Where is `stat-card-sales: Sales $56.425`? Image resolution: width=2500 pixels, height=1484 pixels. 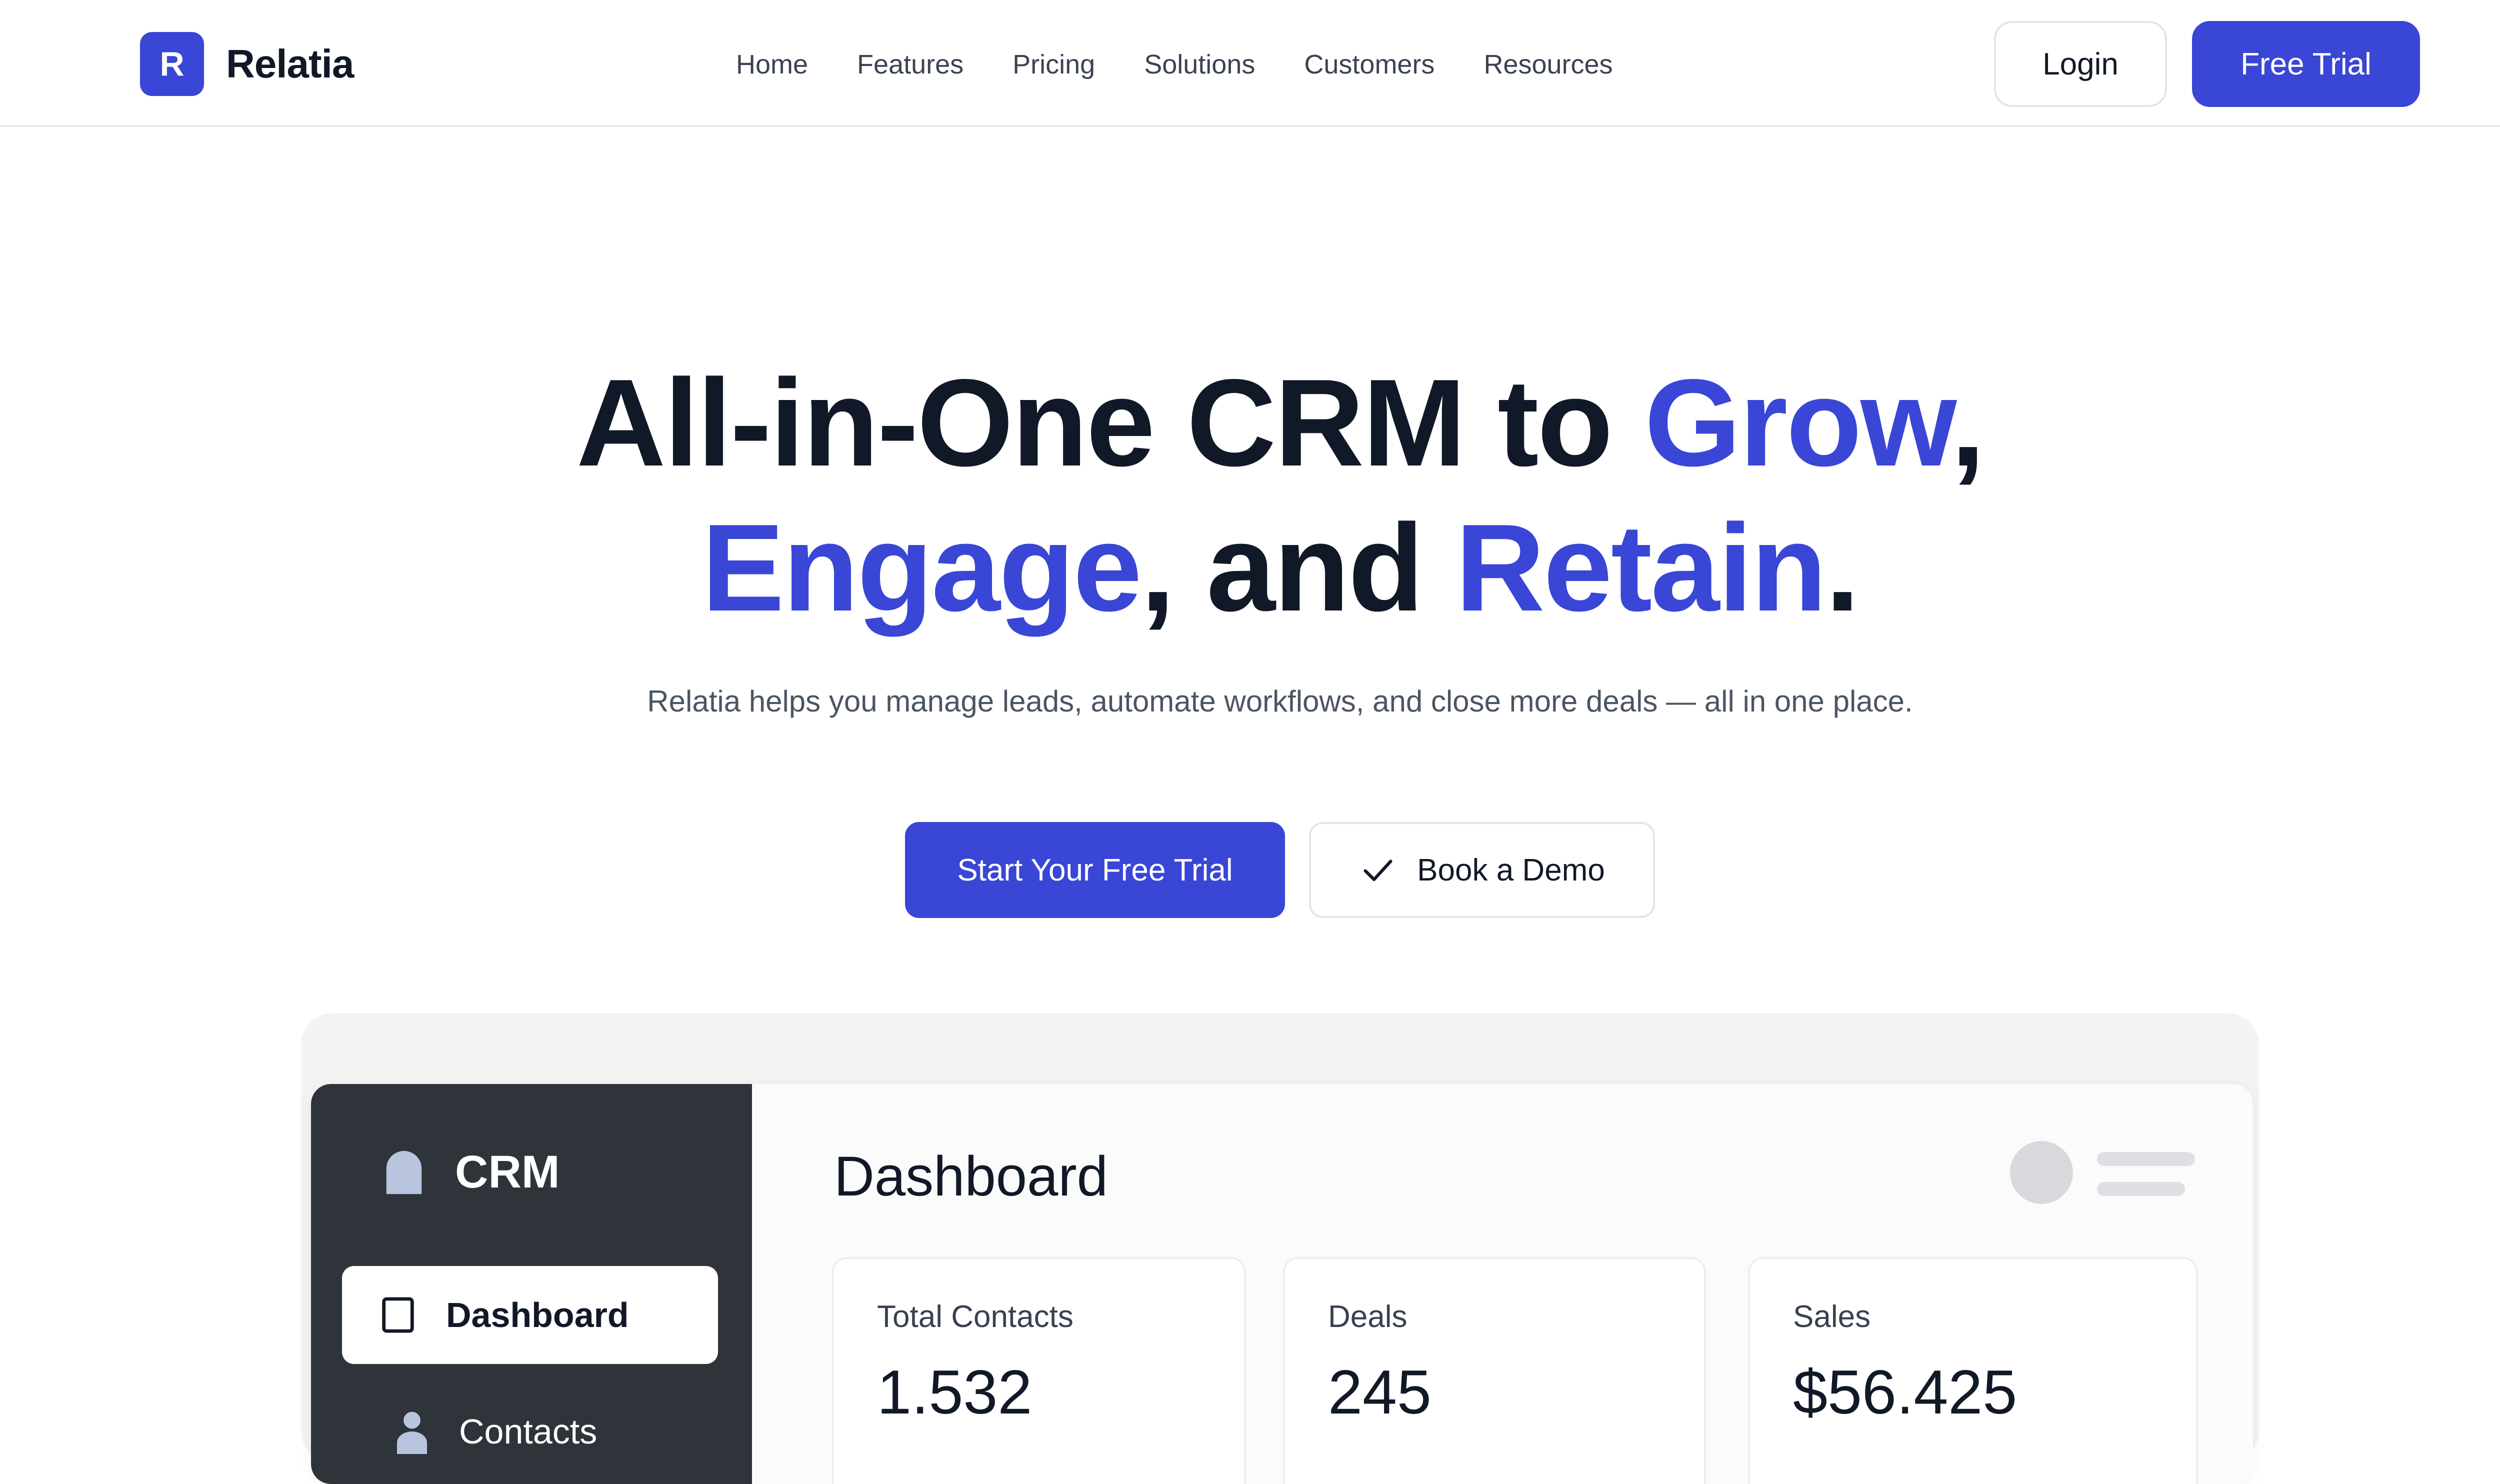 stat-card-sales: Sales $56.425 is located at coordinates (1973, 1370).